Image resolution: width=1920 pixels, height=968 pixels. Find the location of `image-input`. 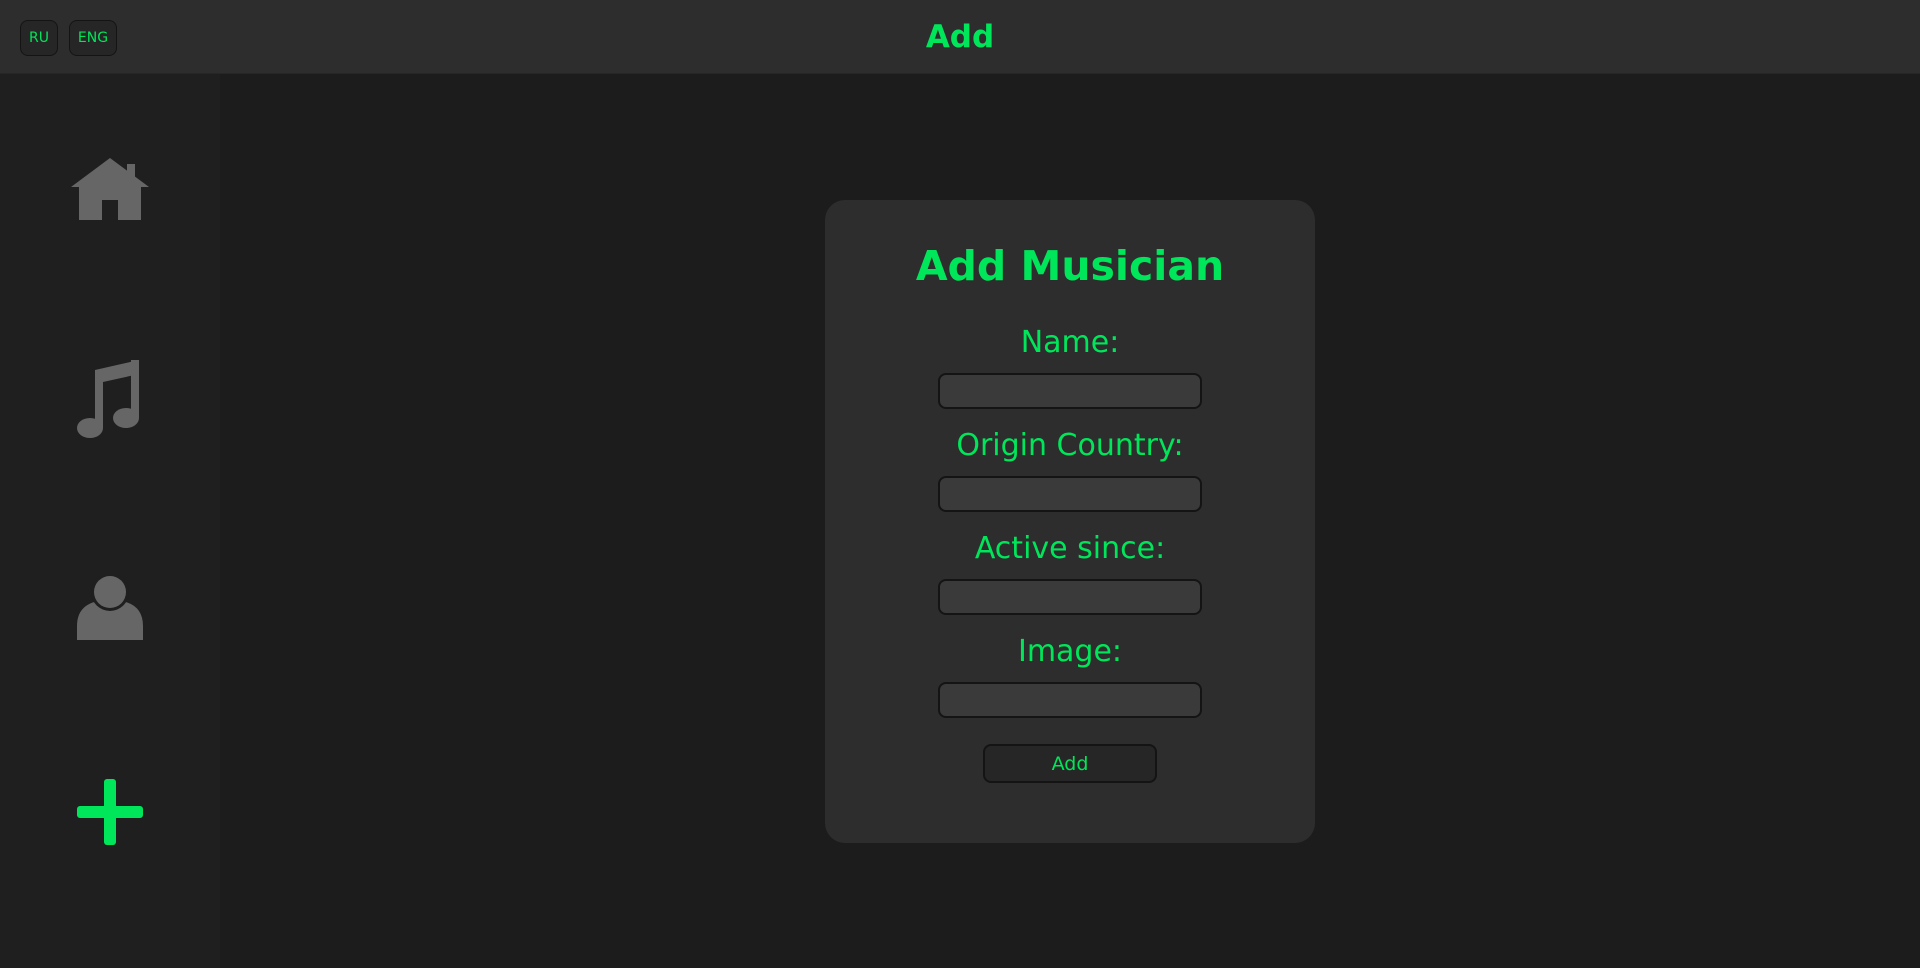

image-input is located at coordinates (1070, 700).